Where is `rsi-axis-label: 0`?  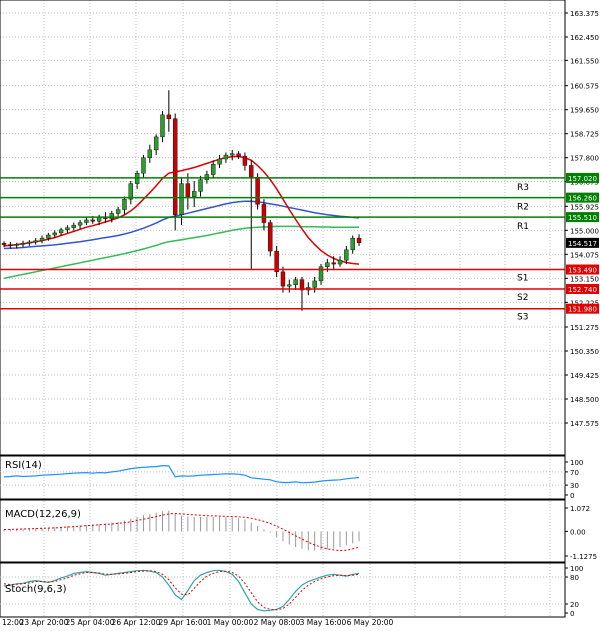
rsi-axis-label: 0 is located at coordinates (572, 496).